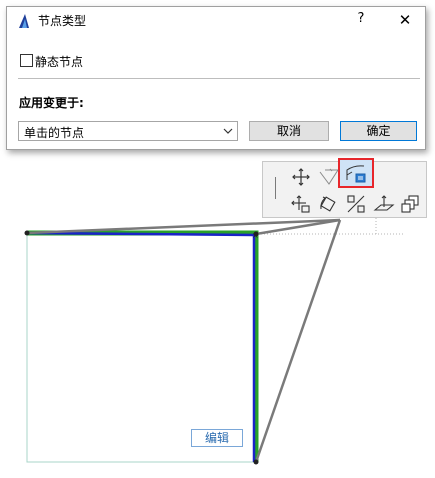  What do you see at coordinates (411, 204) in the screenshot?
I see `duplicate-icon` at bounding box center [411, 204].